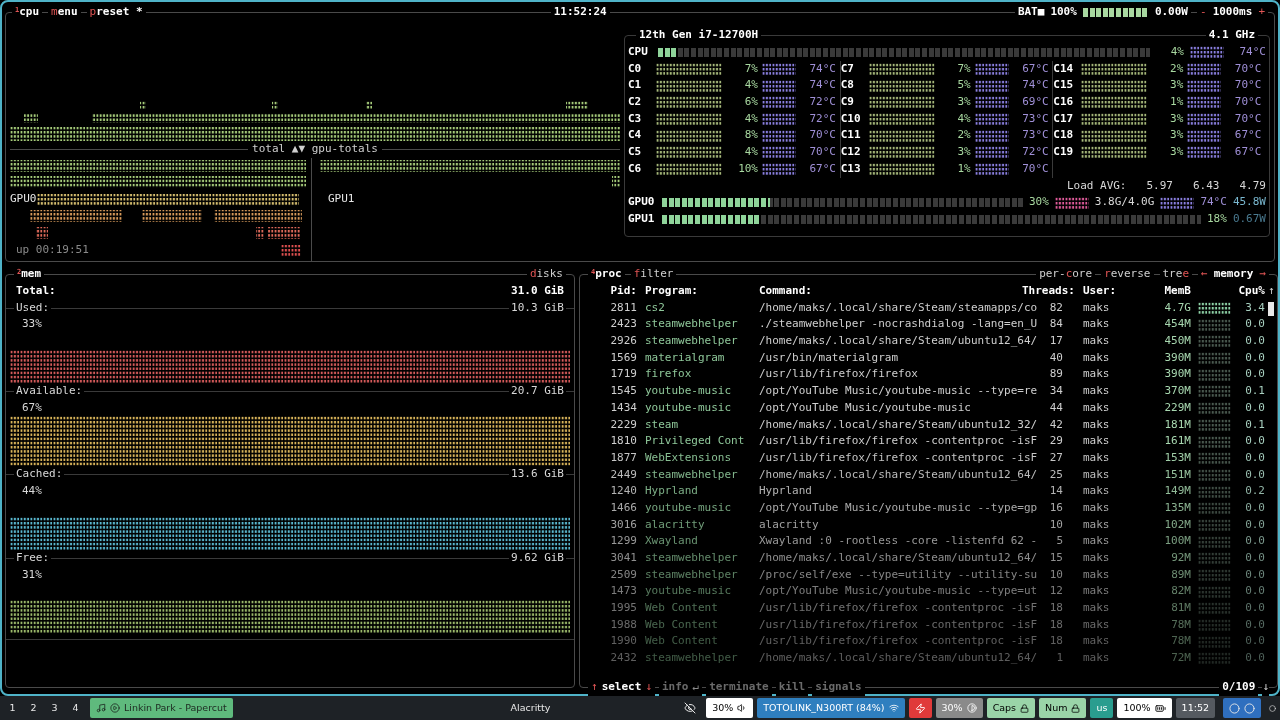 Image resolution: width=1280 pixels, height=720 pixels. Describe the element at coordinates (838, 687) in the screenshot. I see `process-action: signals` at that location.